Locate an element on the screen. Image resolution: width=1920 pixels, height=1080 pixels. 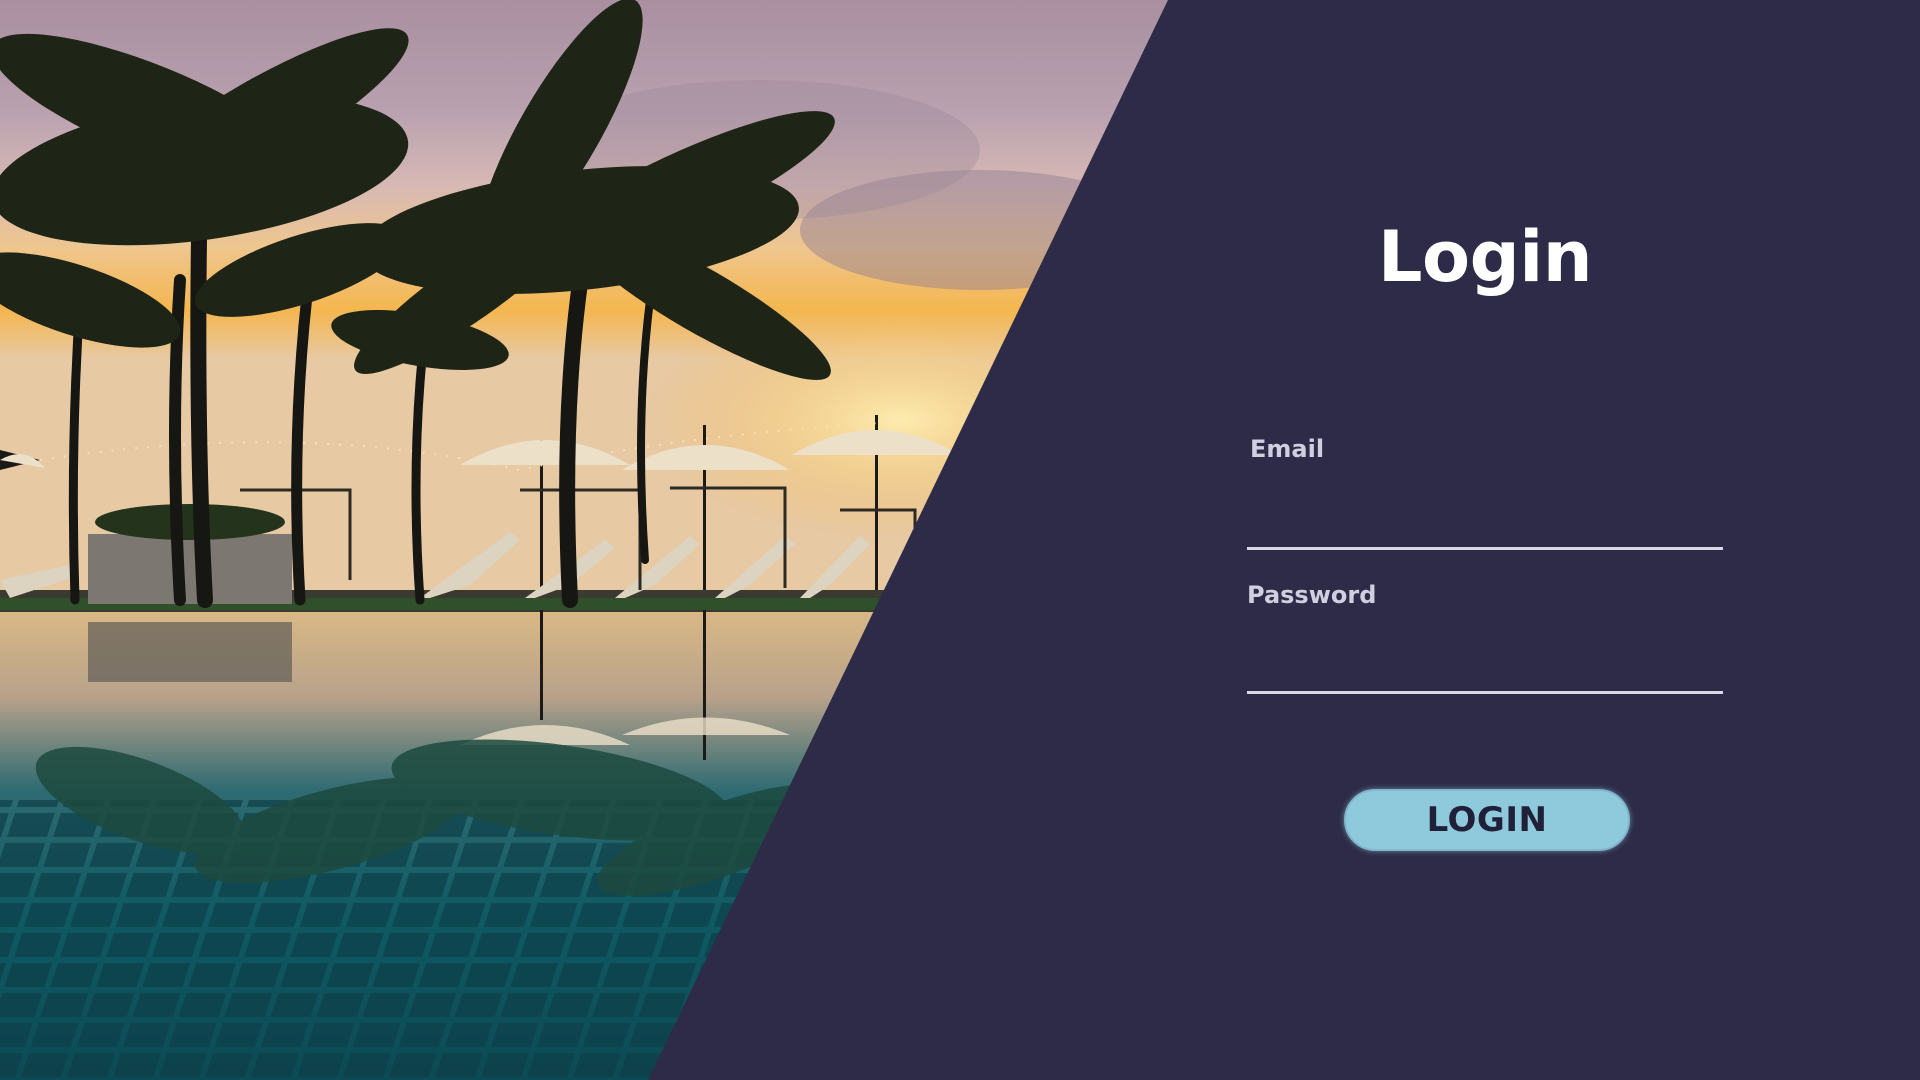
email-label: Email is located at coordinates (1287, 449).